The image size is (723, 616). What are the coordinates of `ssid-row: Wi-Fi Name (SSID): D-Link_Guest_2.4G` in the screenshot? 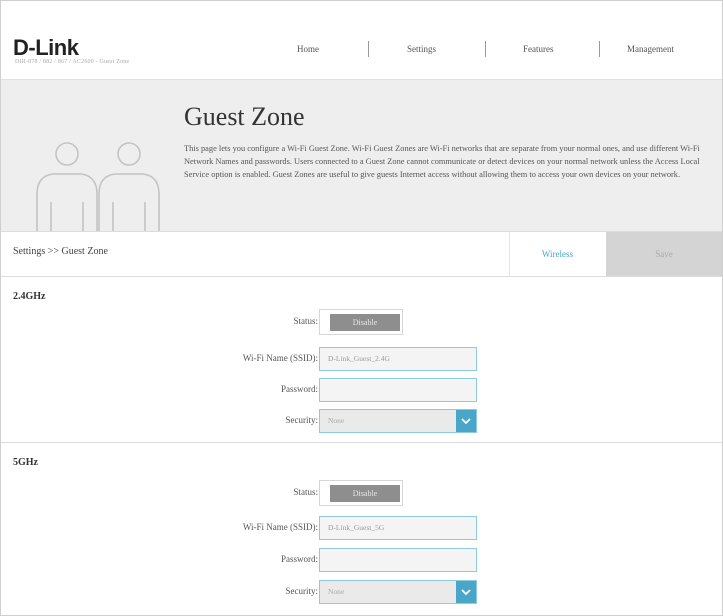 It's located at (361, 359).